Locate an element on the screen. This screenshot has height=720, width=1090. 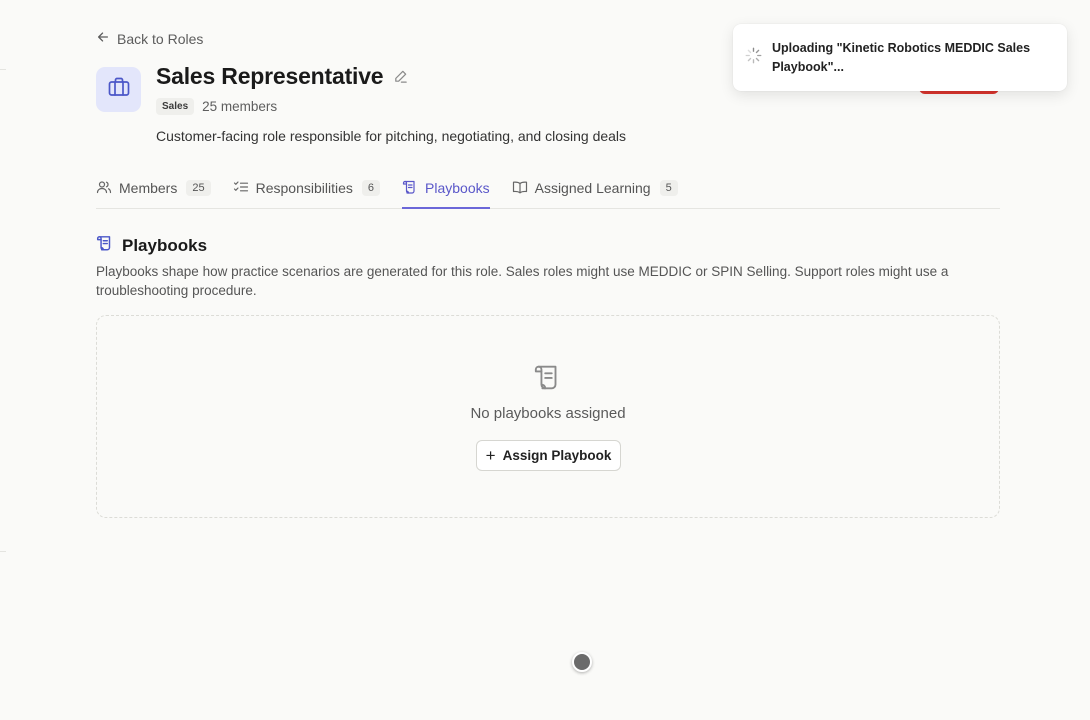
back-to-roles-link: Back to Roles is located at coordinates (149, 38).